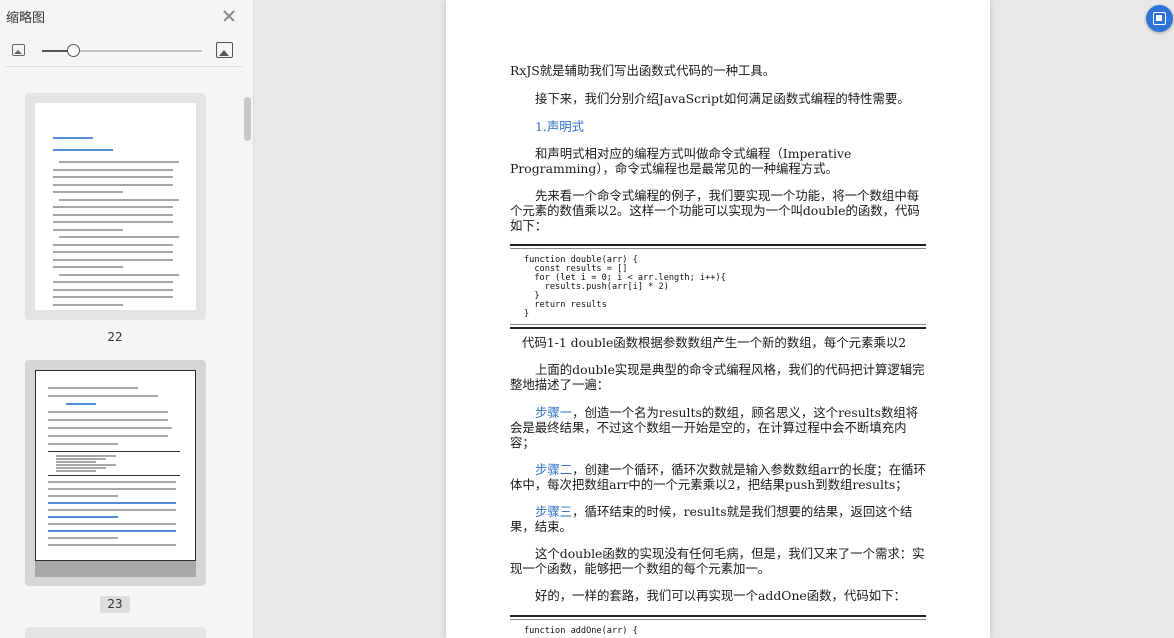 The width and height of the screenshot is (1174, 638). What do you see at coordinates (720, 595) in the screenshot?
I see `paragraph: 好的，一样的套路，我们可以再实现一个addOne函数，代码如下：` at bounding box center [720, 595].